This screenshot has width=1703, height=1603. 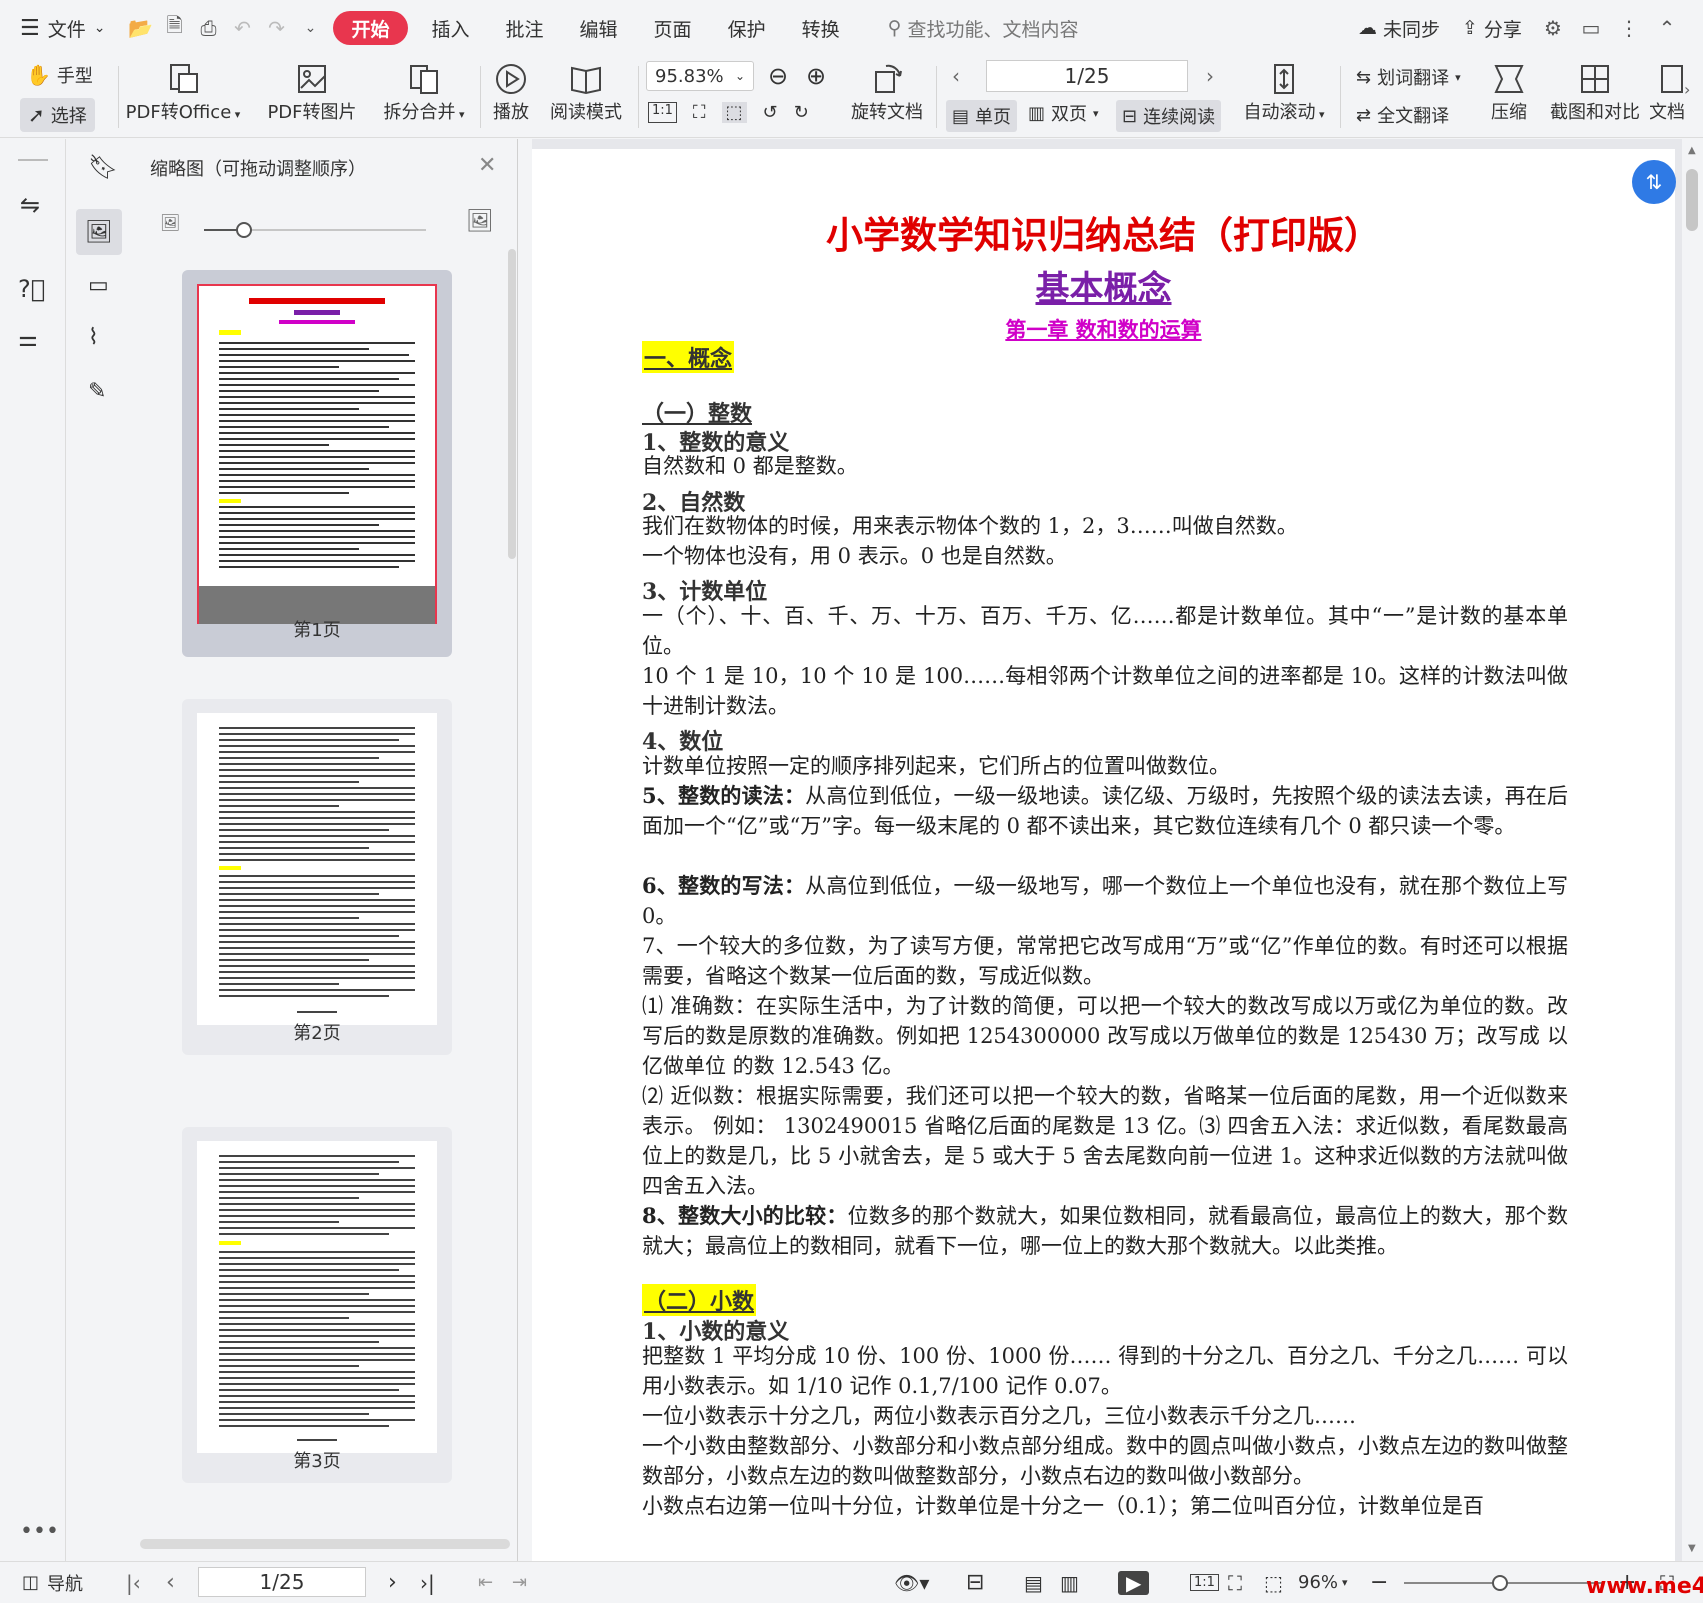 I want to click on continuous-read-button: ⊟ 连续阅读, so click(x=1169, y=116).